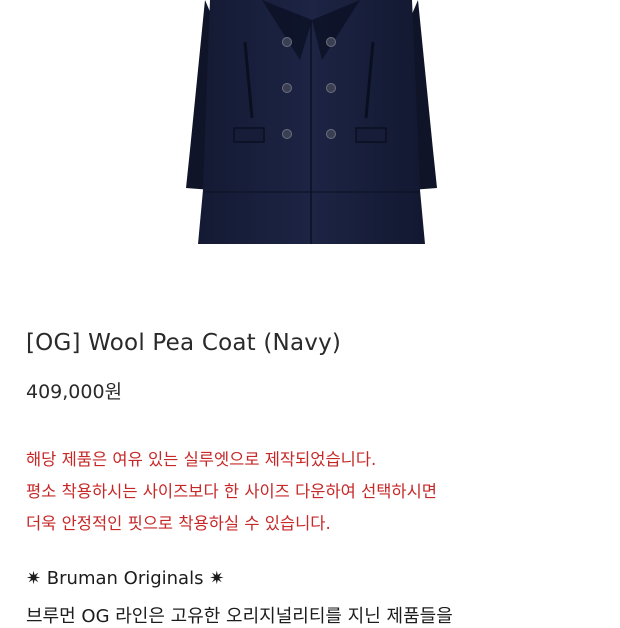 The height and width of the screenshot is (628, 620). Describe the element at coordinates (178, 523) in the screenshot. I see `notice-line: 더욱 안정적인 핏으로 착용하실 수 있습니다.` at that location.